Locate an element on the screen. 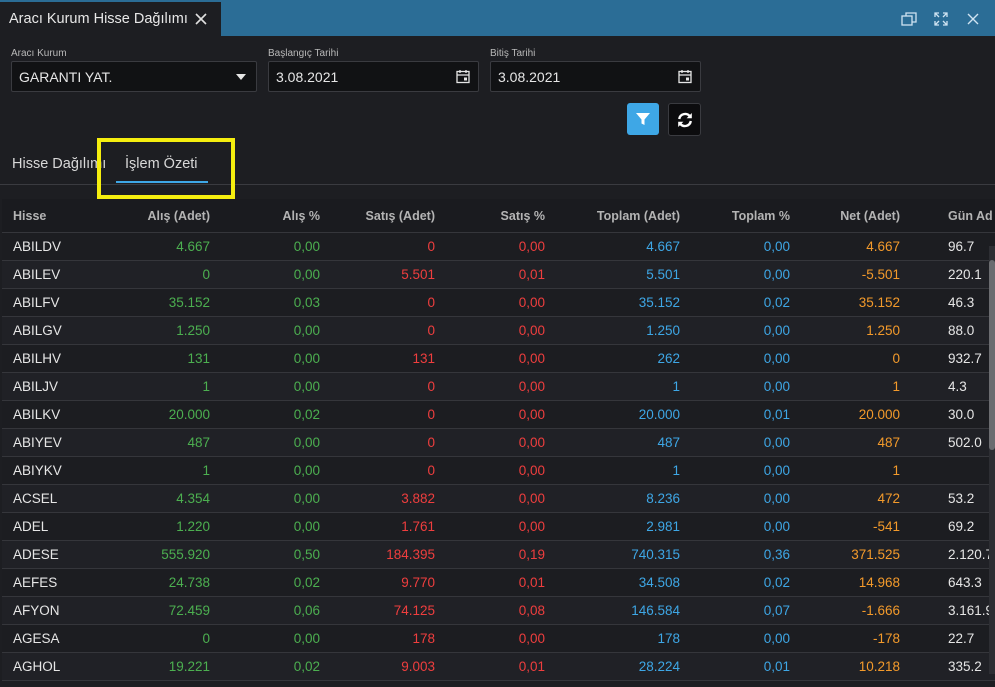  cell-alis-adet: 4.667 is located at coordinates (193, 246).